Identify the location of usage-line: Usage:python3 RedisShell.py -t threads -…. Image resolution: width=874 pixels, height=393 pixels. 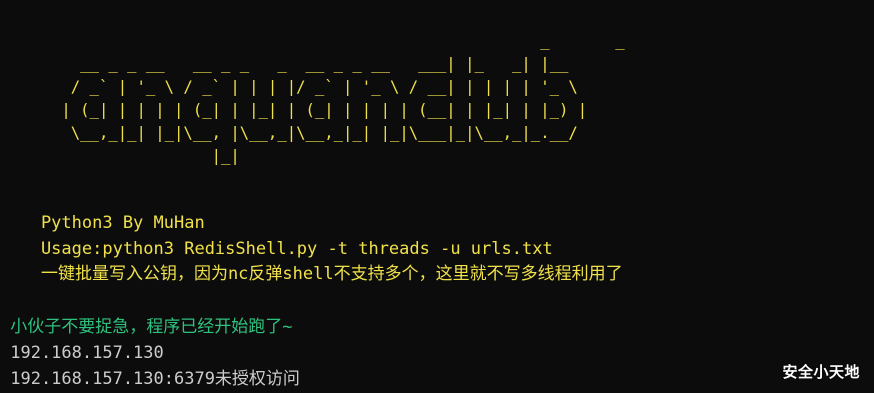
(276, 249).